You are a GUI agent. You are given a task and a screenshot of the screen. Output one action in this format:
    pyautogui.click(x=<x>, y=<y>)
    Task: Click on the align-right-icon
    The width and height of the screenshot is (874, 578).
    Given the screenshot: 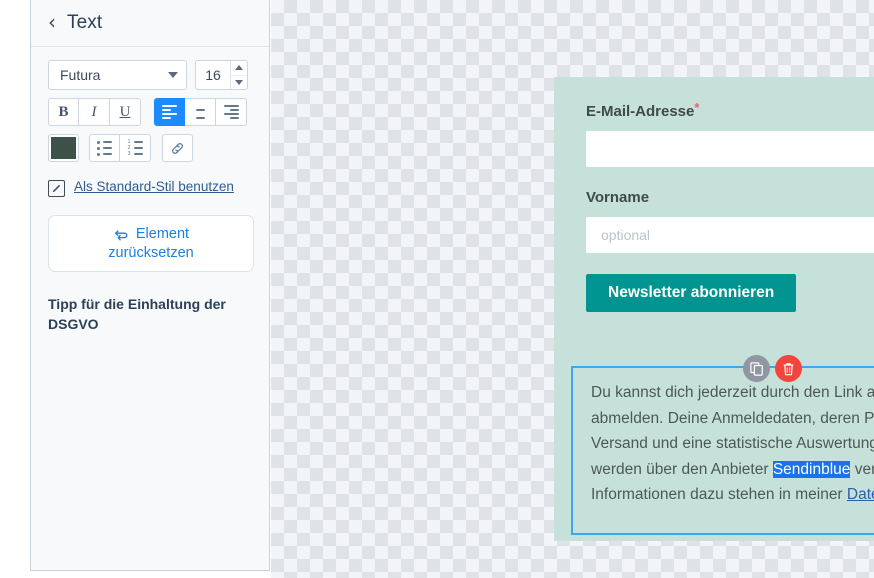 What is the action you would take?
    pyautogui.click(x=231, y=112)
    